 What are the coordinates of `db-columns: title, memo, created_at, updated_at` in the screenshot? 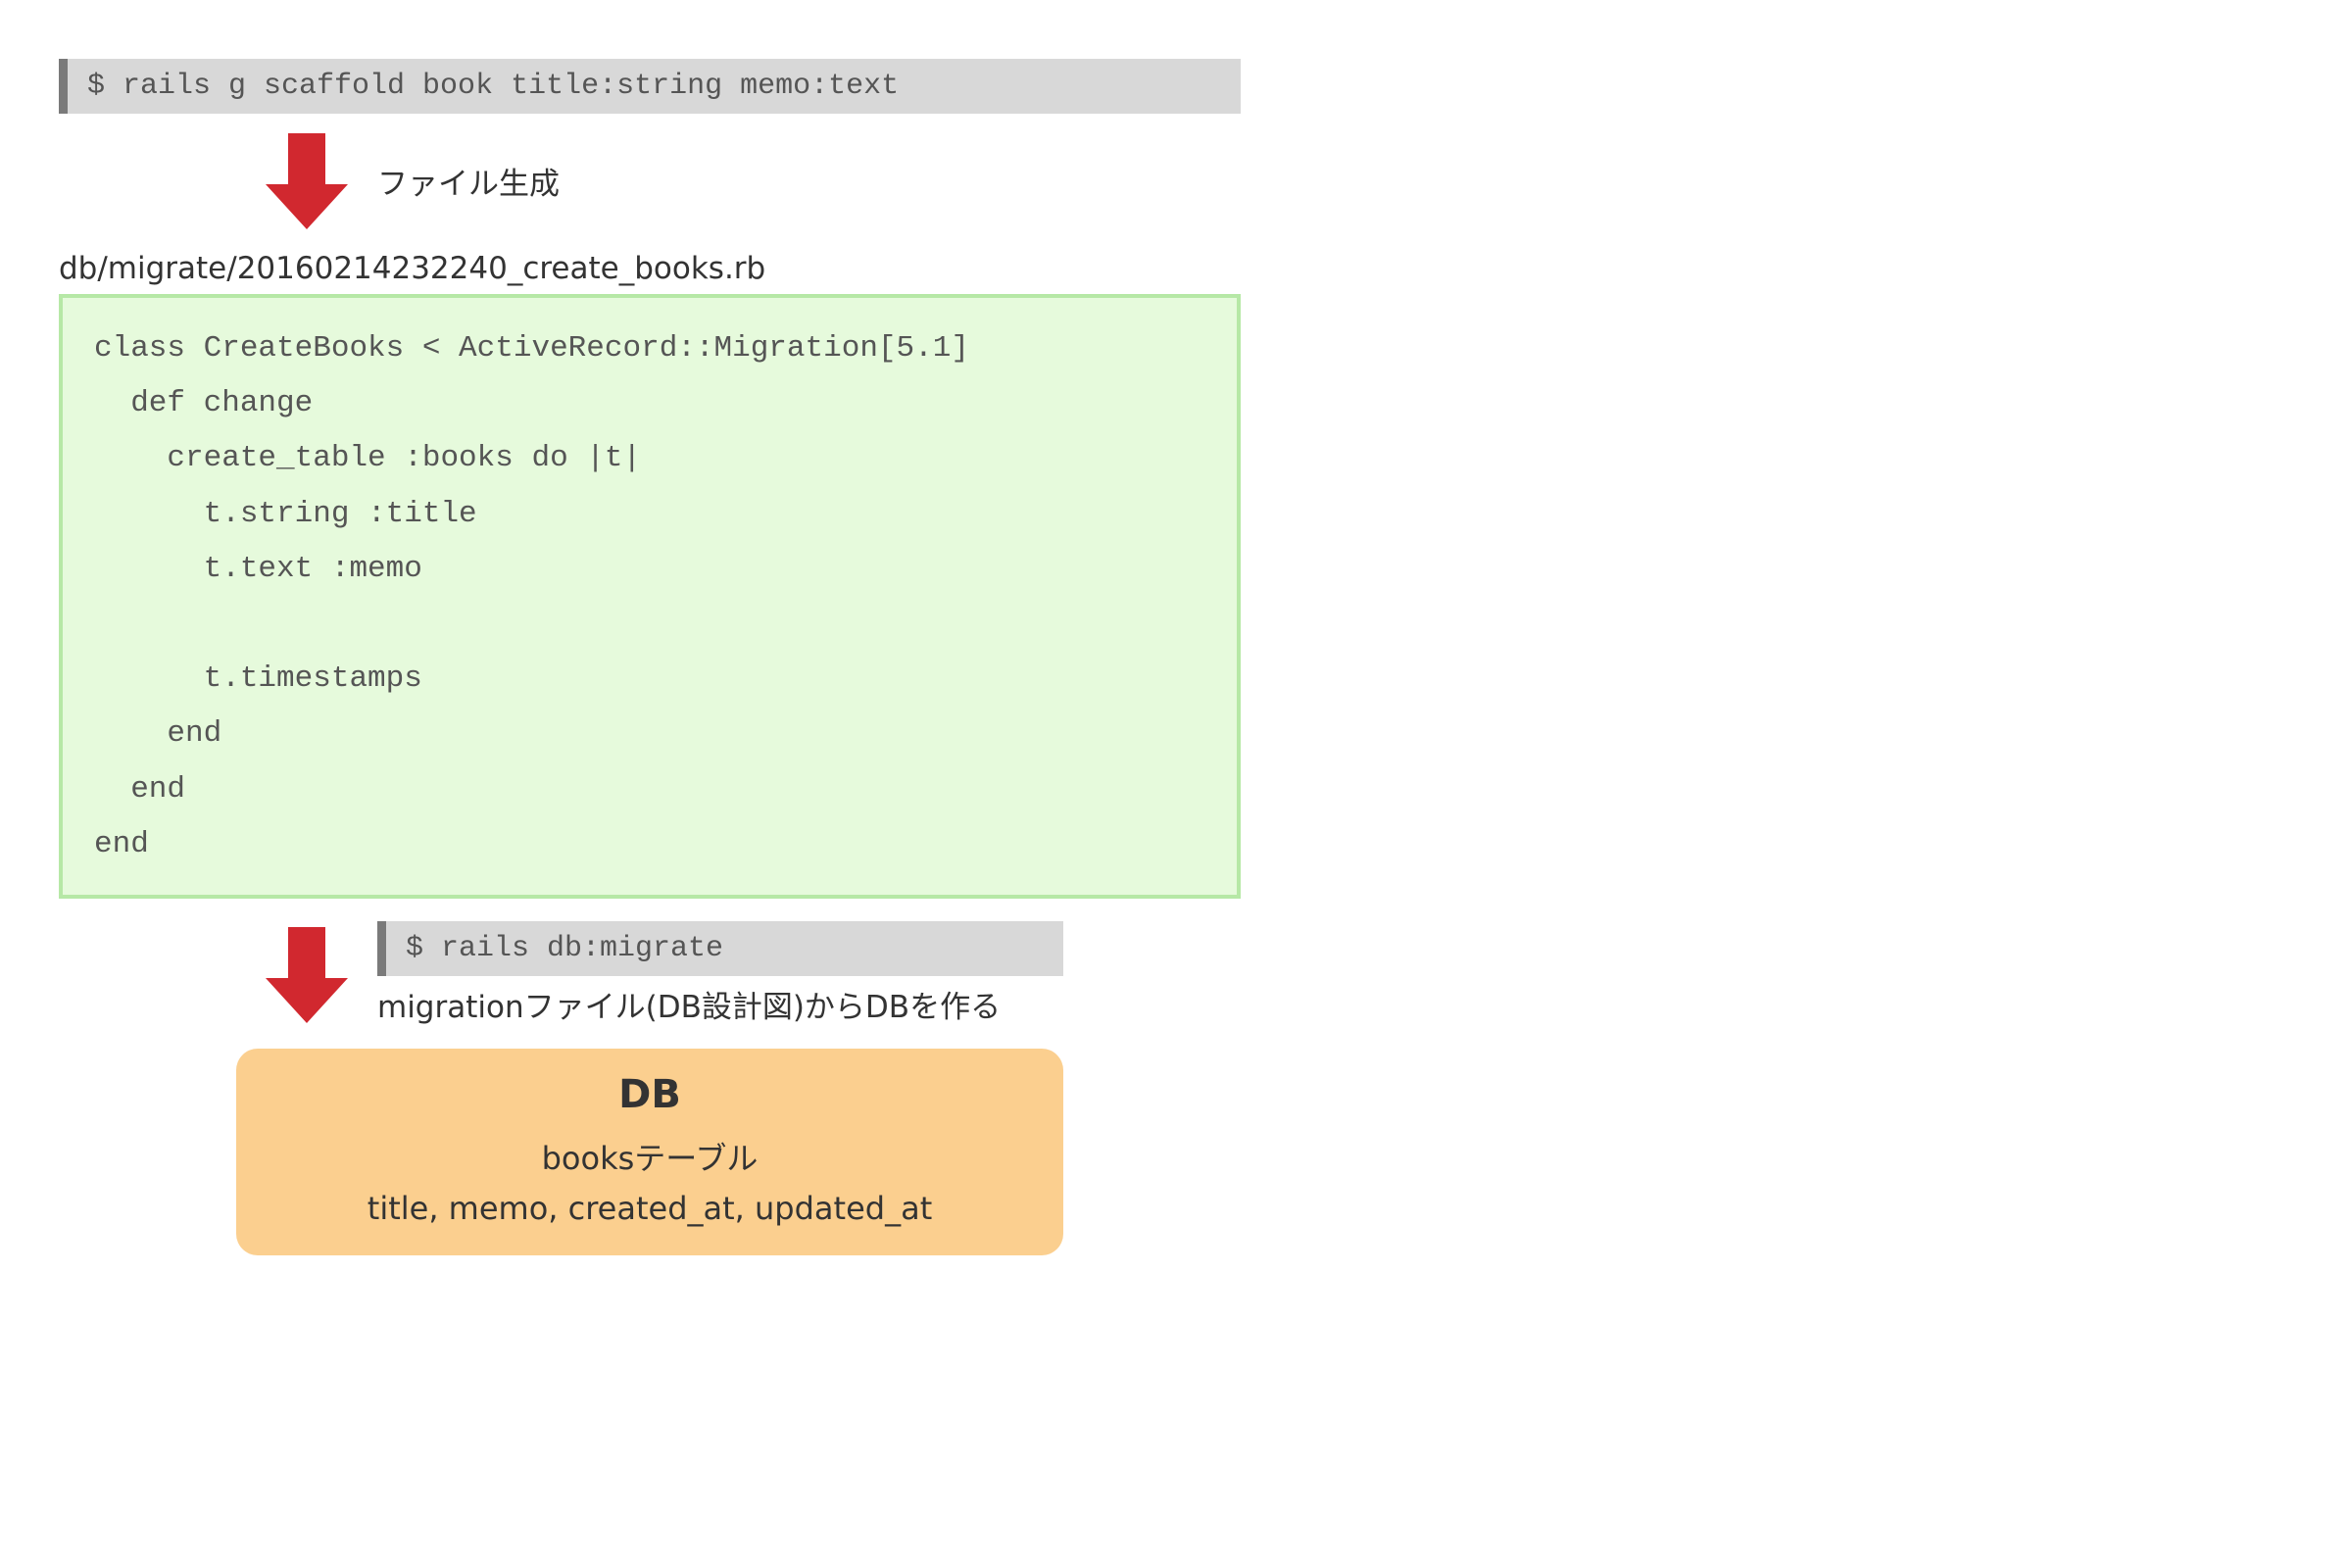 It's located at (650, 1208).